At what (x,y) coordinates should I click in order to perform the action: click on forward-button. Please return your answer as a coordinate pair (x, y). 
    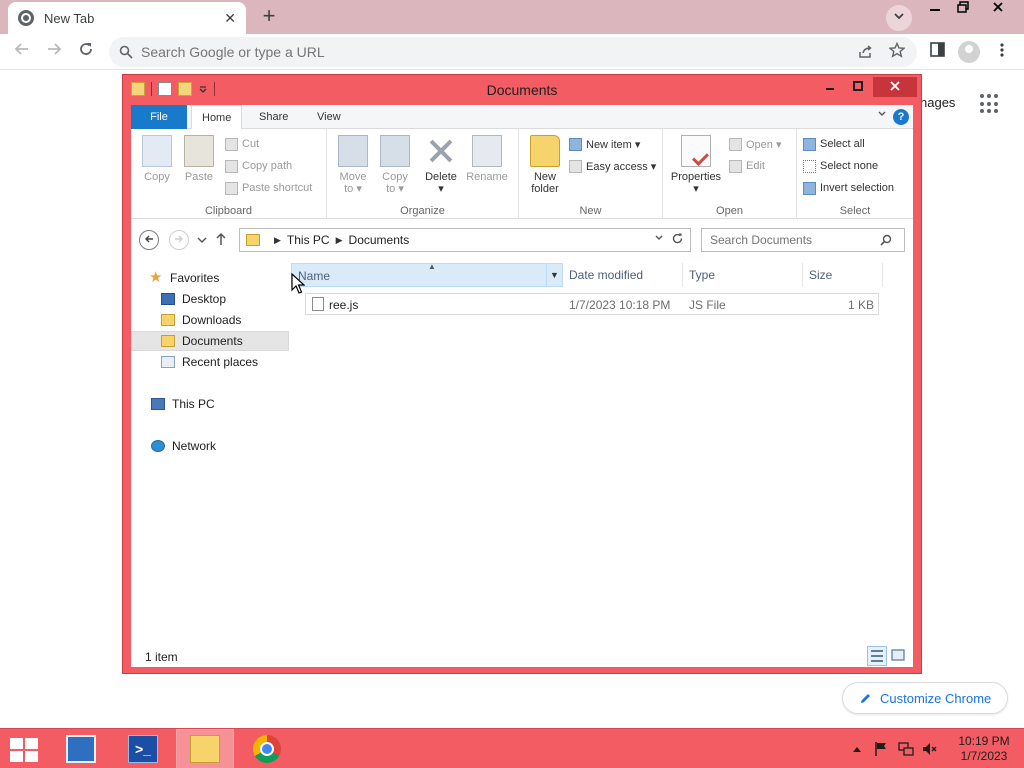
    Looking at the image, I should click on (54, 52).